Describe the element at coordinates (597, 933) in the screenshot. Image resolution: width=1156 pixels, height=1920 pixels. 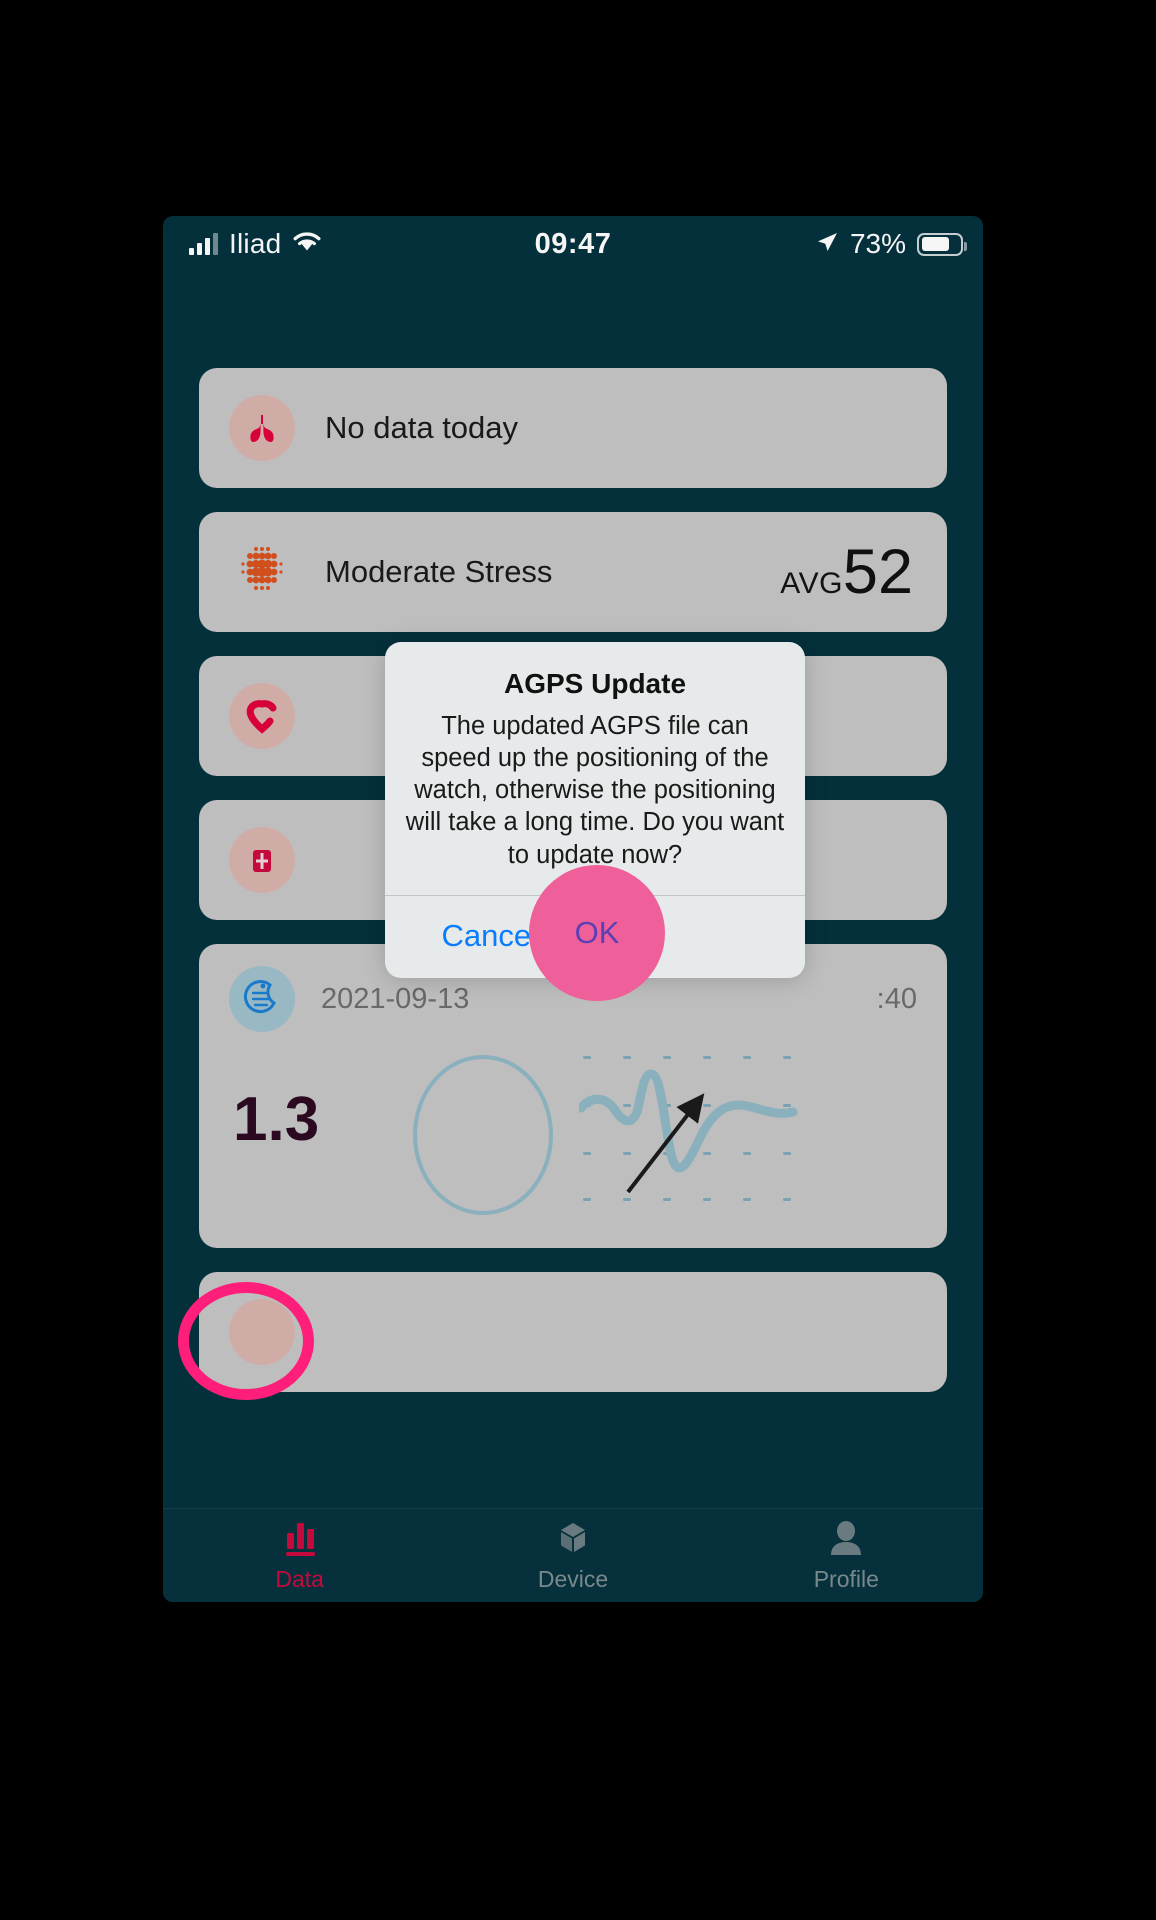
I see `ok-button-highlight-label: OK` at that location.